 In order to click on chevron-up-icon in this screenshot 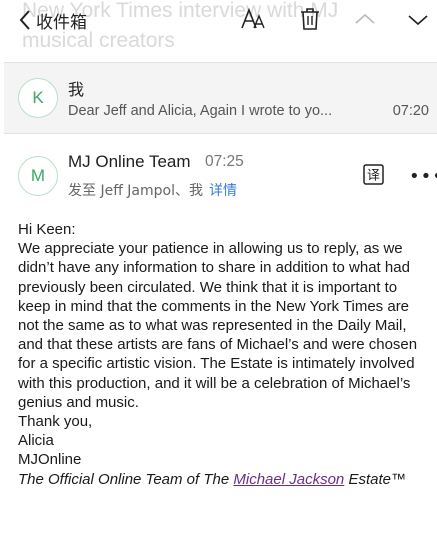, I will do `click(365, 19)`.